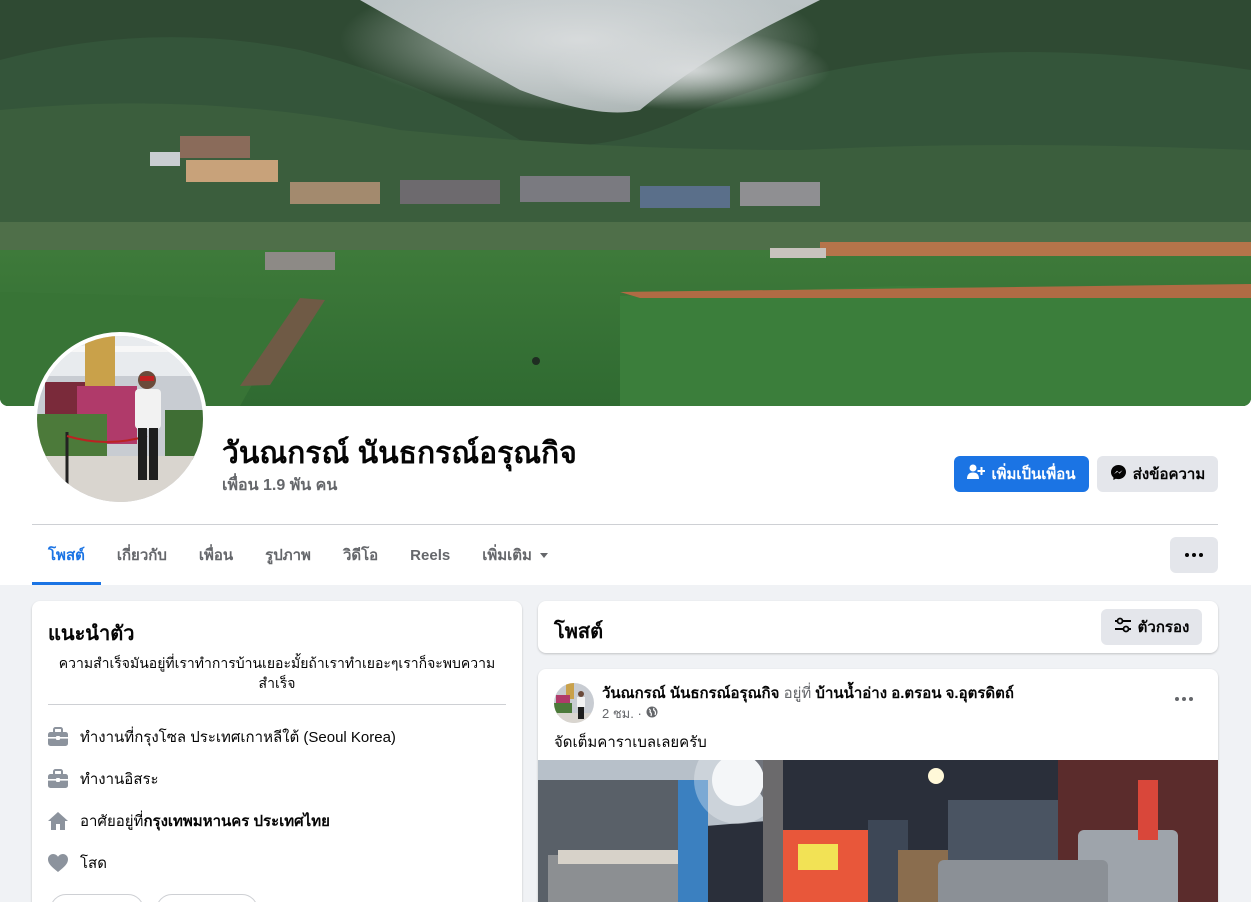  What do you see at coordinates (652, 713) in the screenshot?
I see `globe-icon` at bounding box center [652, 713].